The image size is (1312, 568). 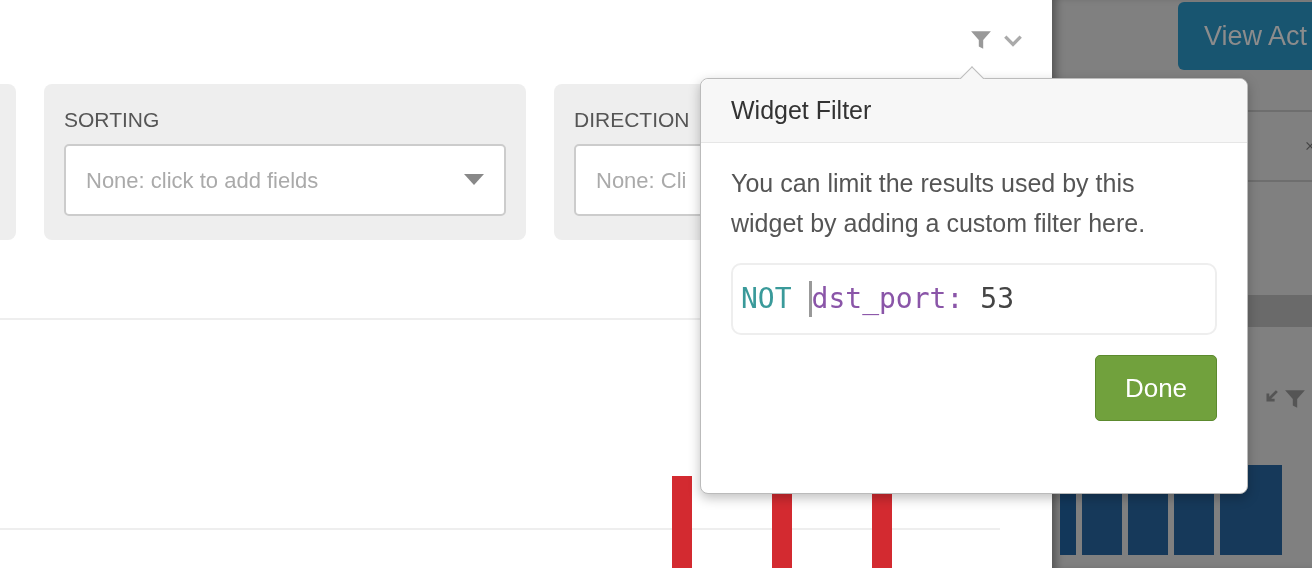 I want to click on option-label: SORTING, so click(x=112, y=120).